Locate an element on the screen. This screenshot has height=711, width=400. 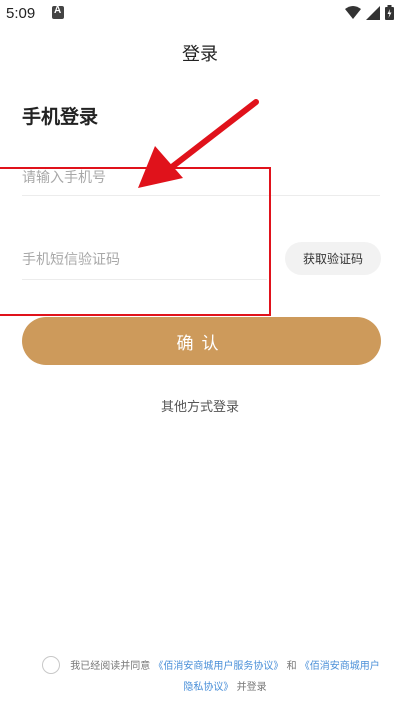
other-login-link: 其他方式登录 is located at coordinates (200, 405).